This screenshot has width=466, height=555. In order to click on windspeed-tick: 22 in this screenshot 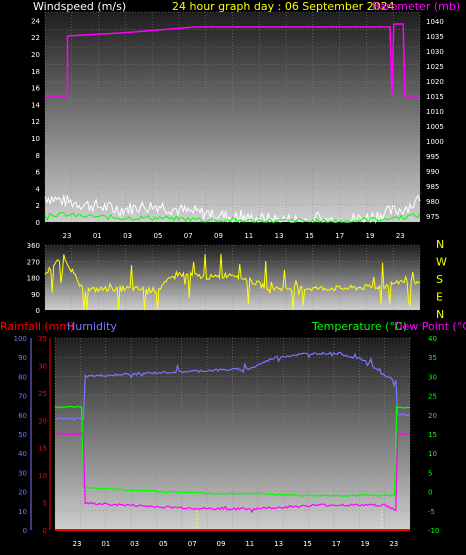, I will do `click(35, 38)`.